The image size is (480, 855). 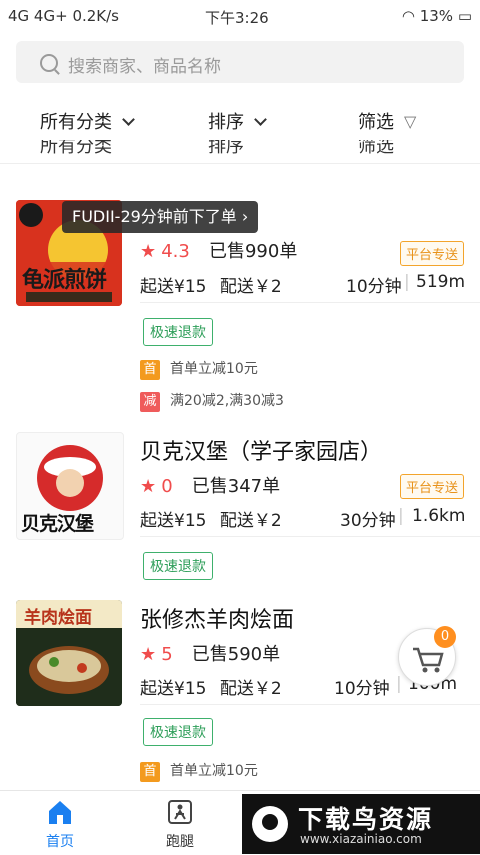 I want to click on store-name: 贝克汉堡（学子家园店）, so click(x=261, y=452).